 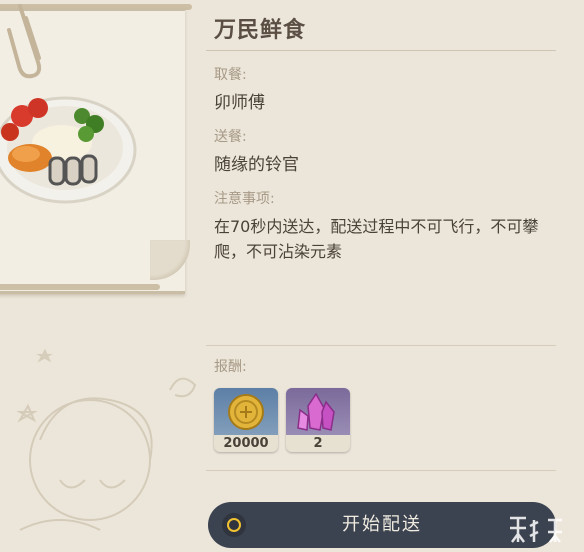 What do you see at coordinates (246, 443) in the screenshot?
I see `reward-count: 20000` at bounding box center [246, 443].